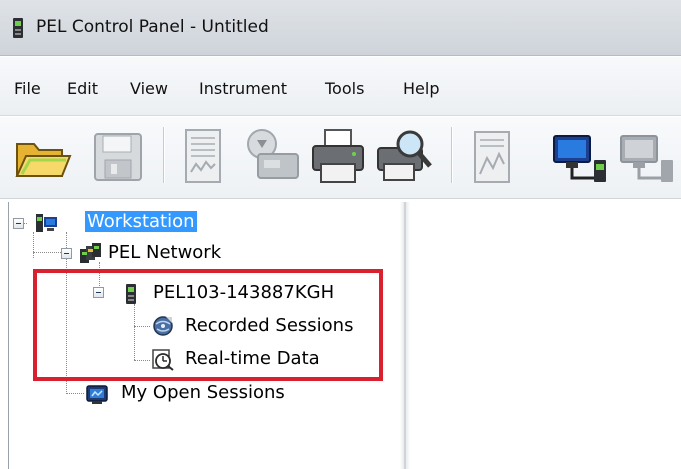  Describe the element at coordinates (344, 88) in the screenshot. I see `menu-tools: Tools` at that location.